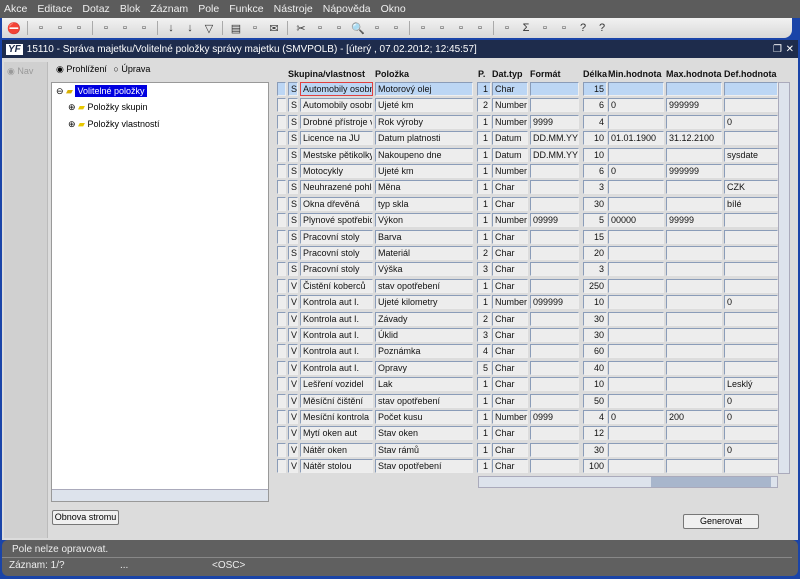  Describe the element at coordinates (694, 417) in the screenshot. I see `max-value-cell: 200` at that location.